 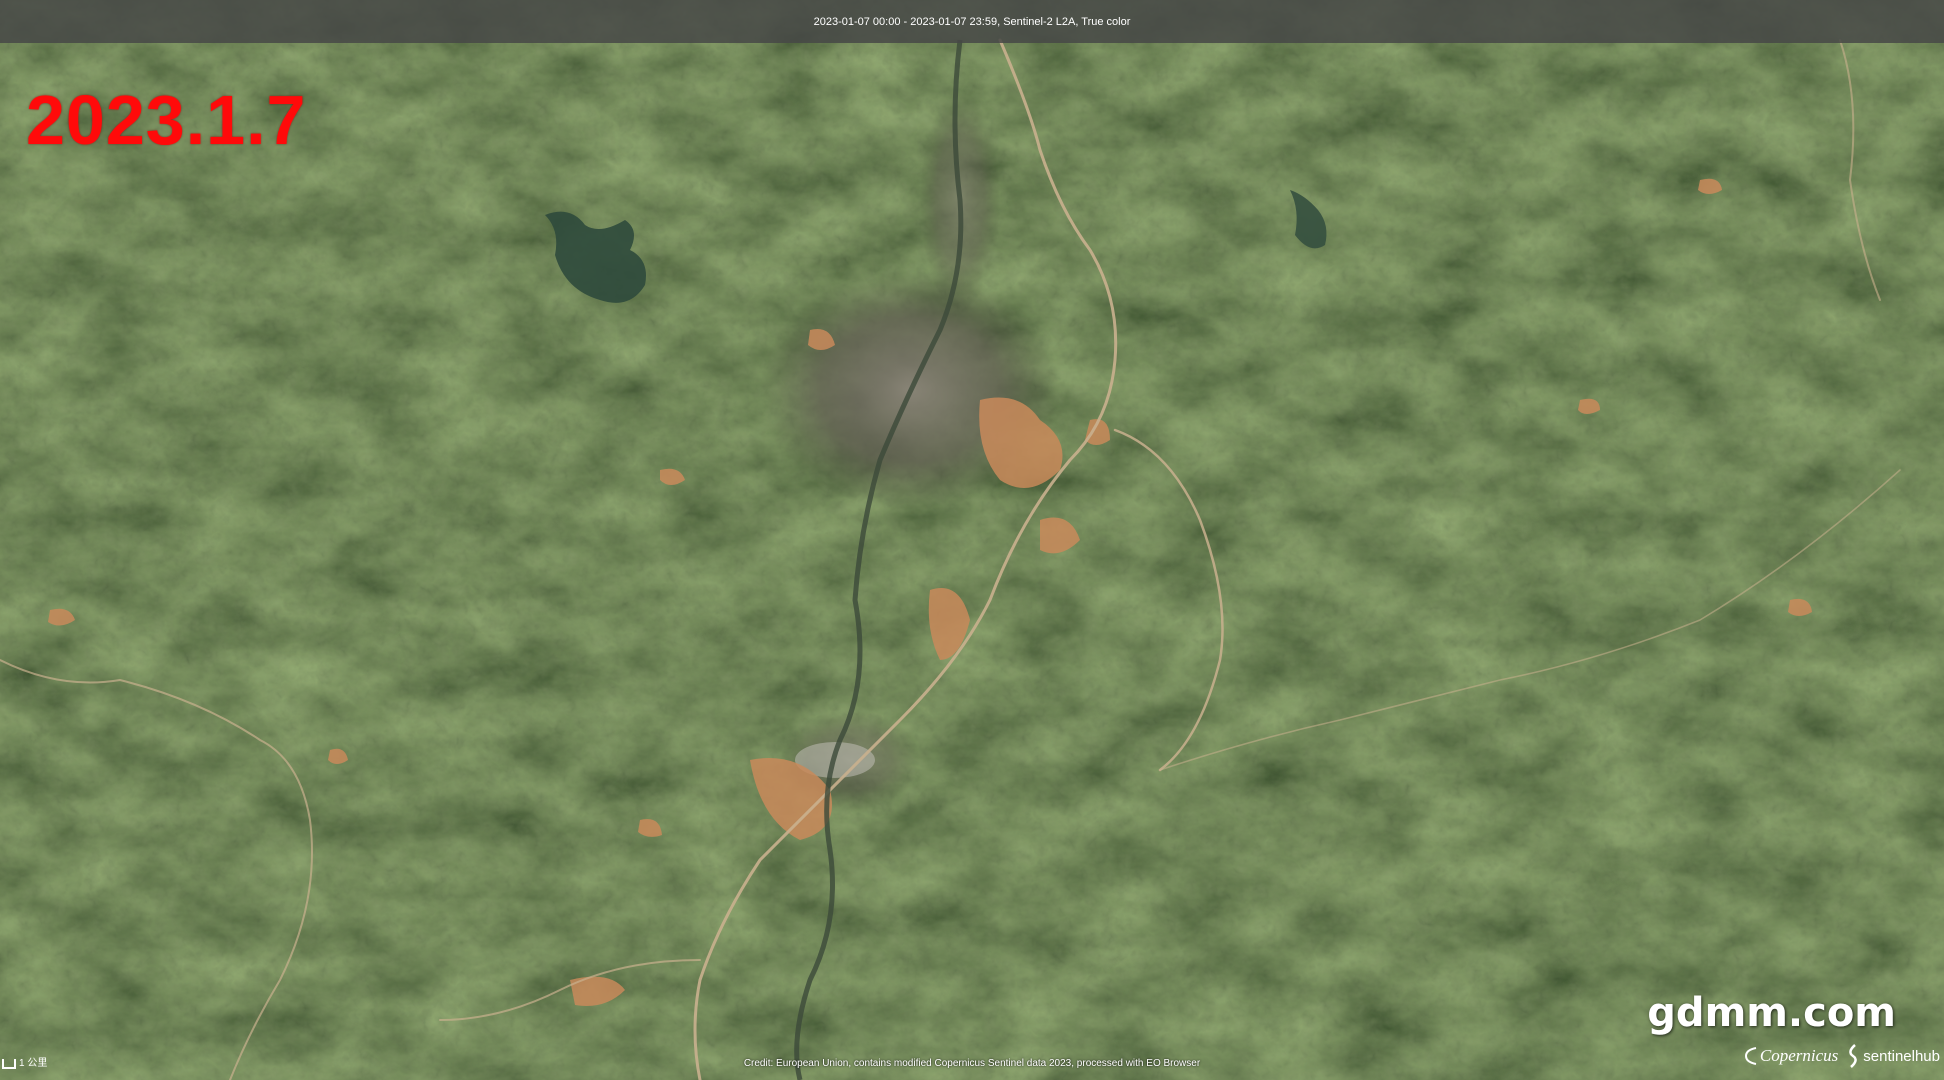 What do you see at coordinates (1853, 1056) in the screenshot?
I see `sentinelhub-icon` at bounding box center [1853, 1056].